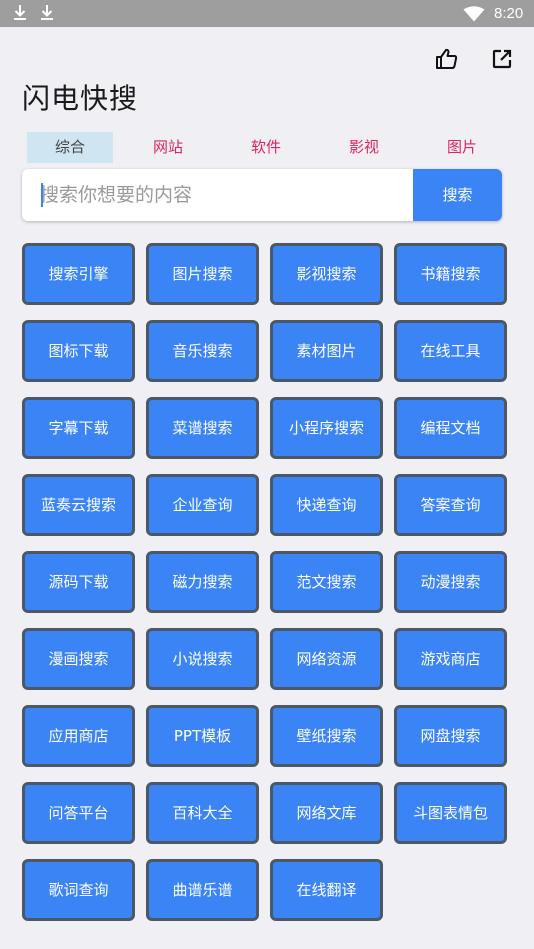  I want to click on category-button: 歌词查询, so click(78, 890).